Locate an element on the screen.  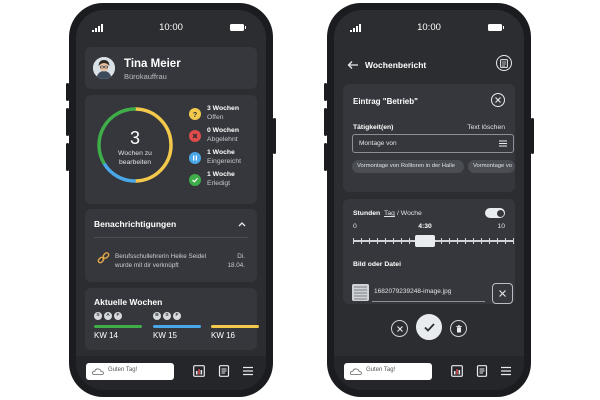
week-status-bar is located at coordinates (118, 326).